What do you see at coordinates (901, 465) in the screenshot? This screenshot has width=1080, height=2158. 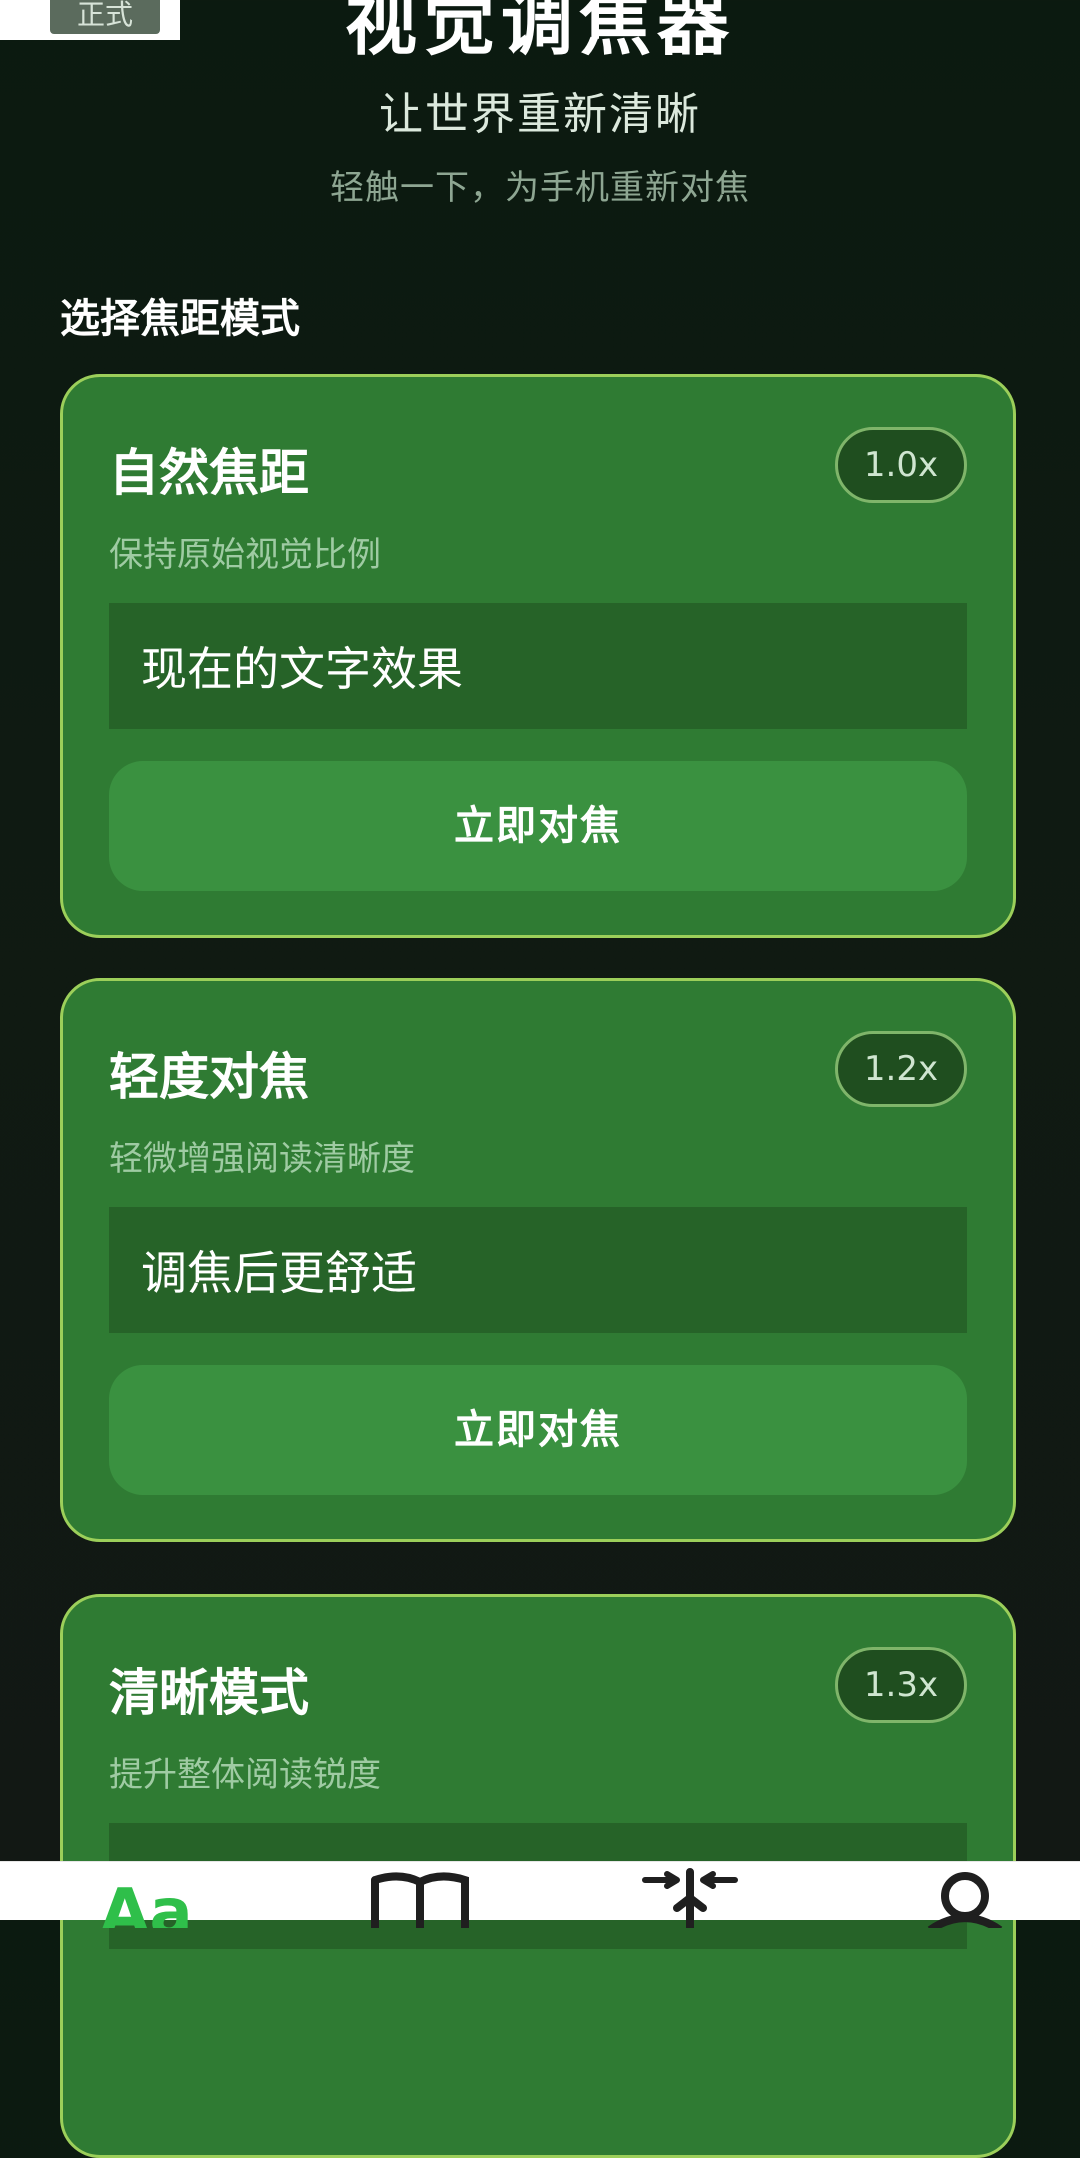 I see `zoom-badge: 1.0x` at bounding box center [901, 465].